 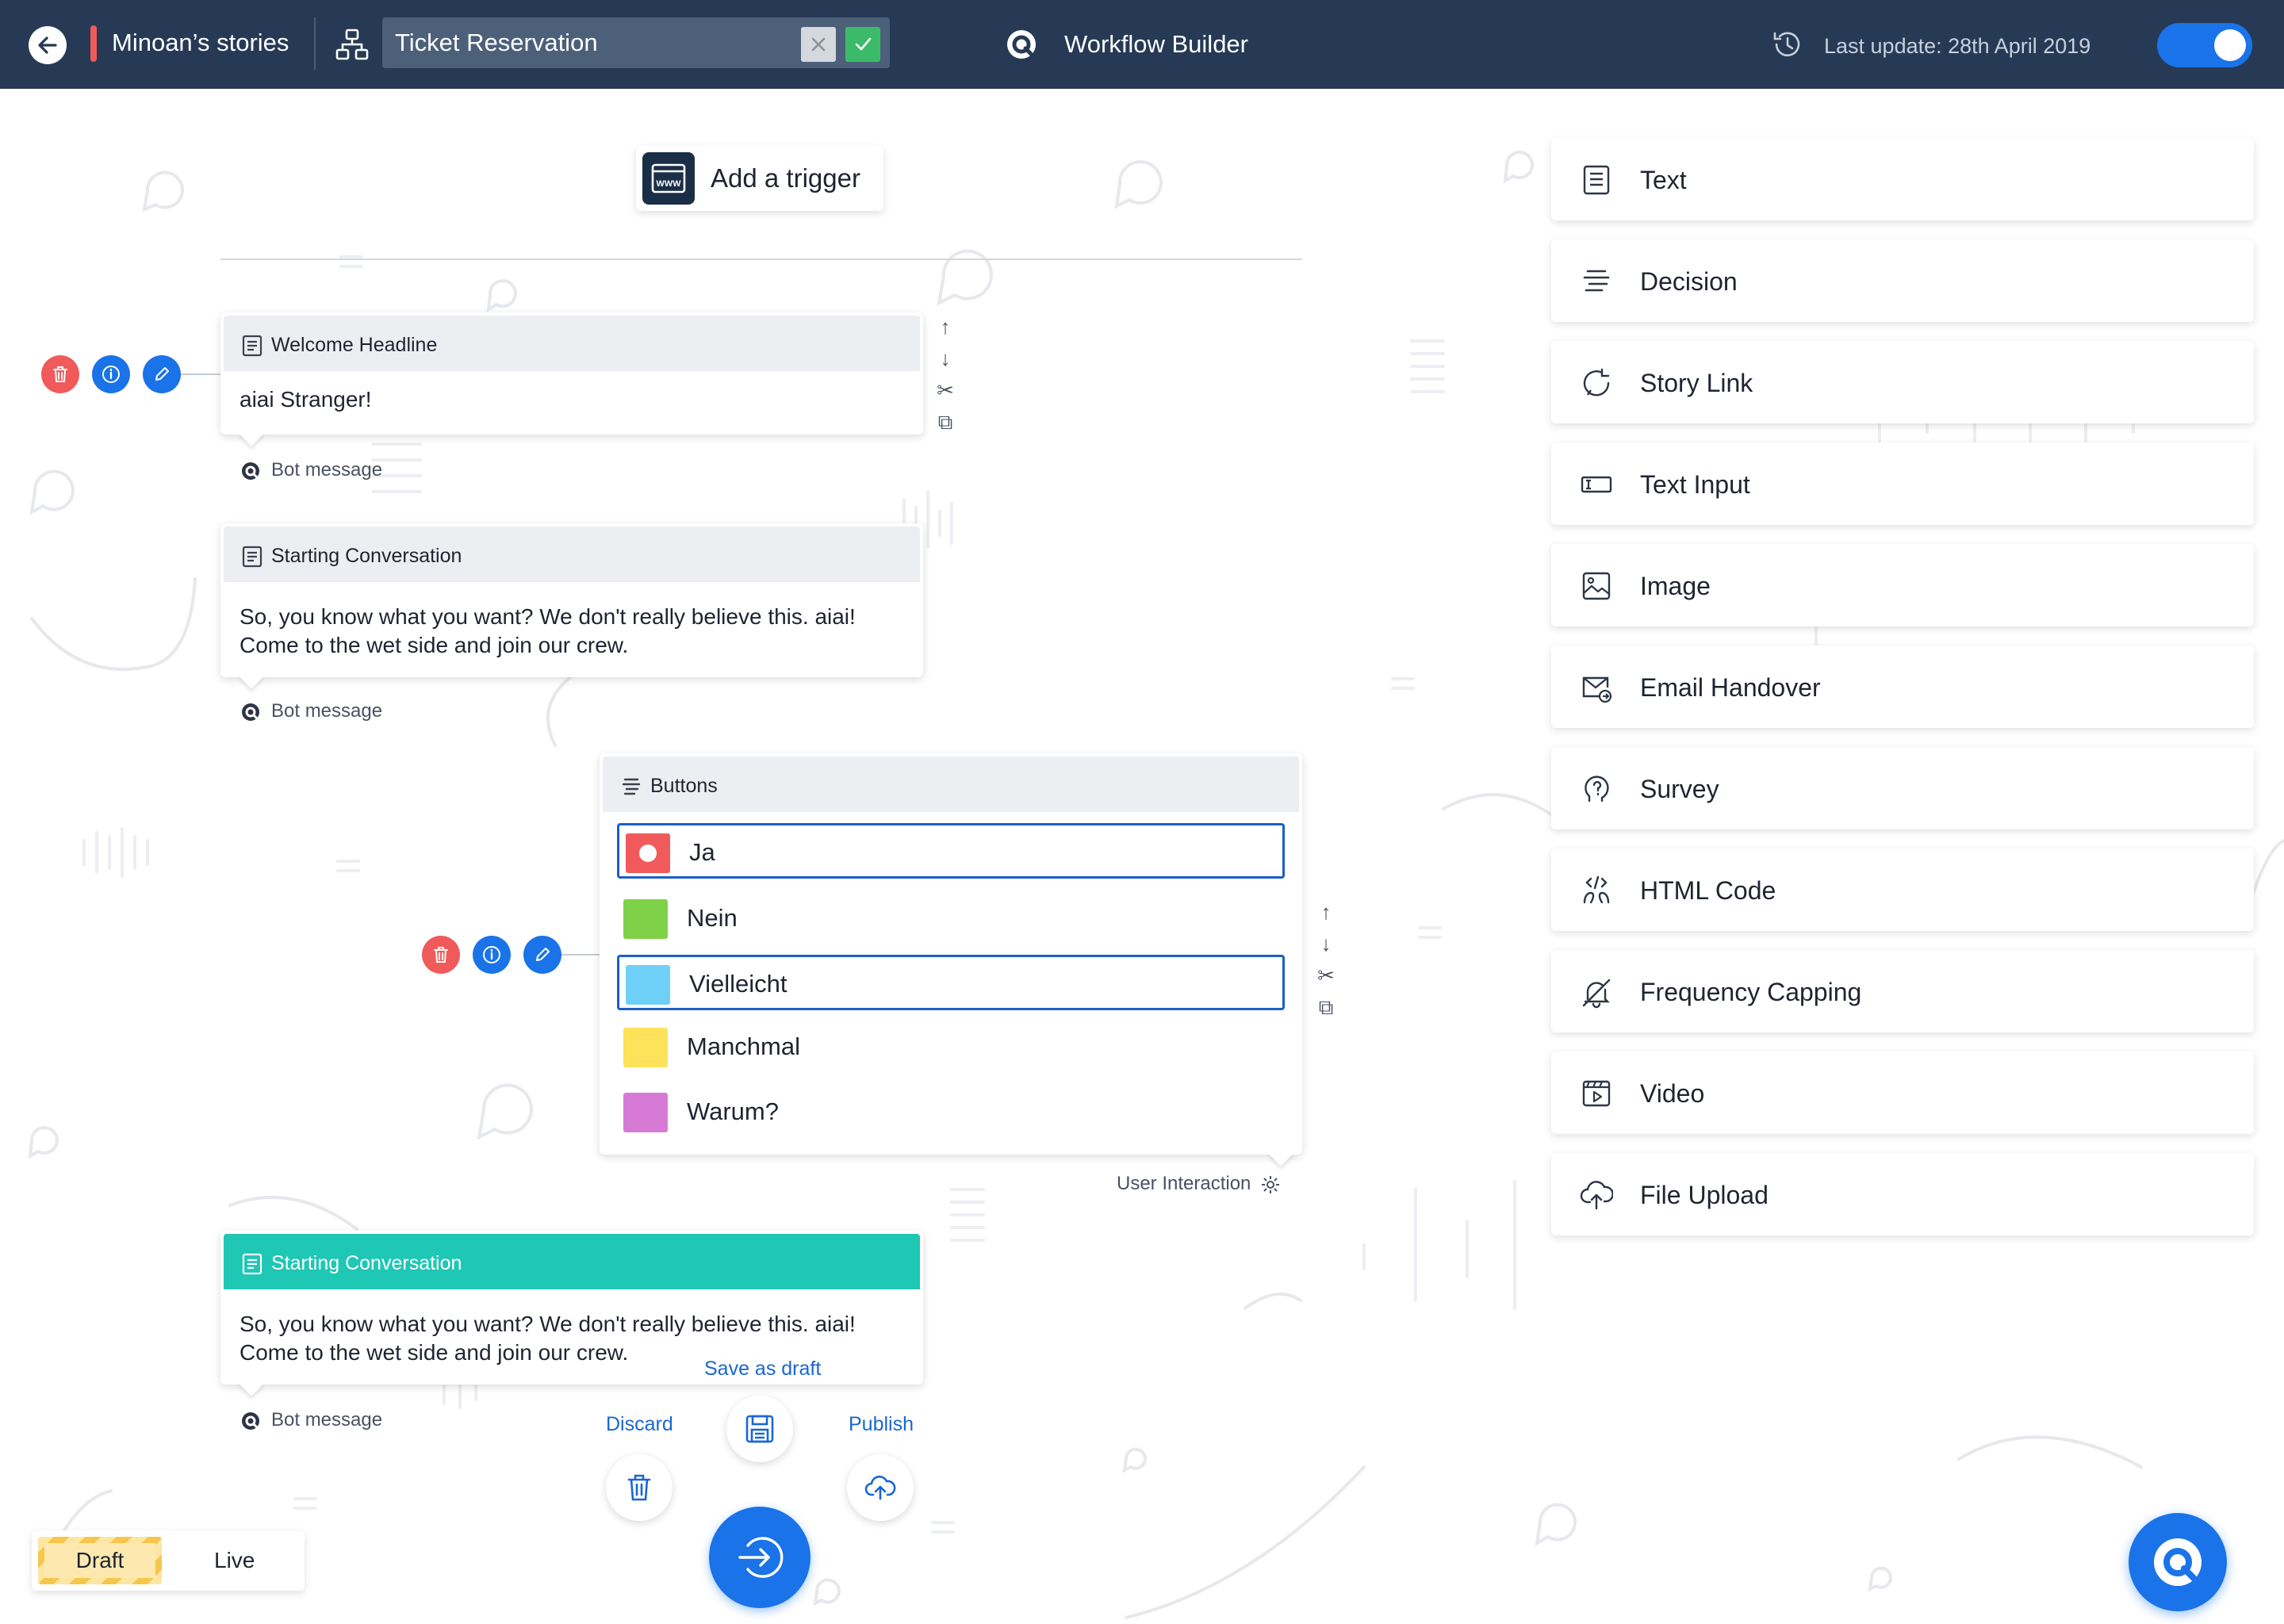 I want to click on option-label: Manchmal, so click(x=743, y=1046).